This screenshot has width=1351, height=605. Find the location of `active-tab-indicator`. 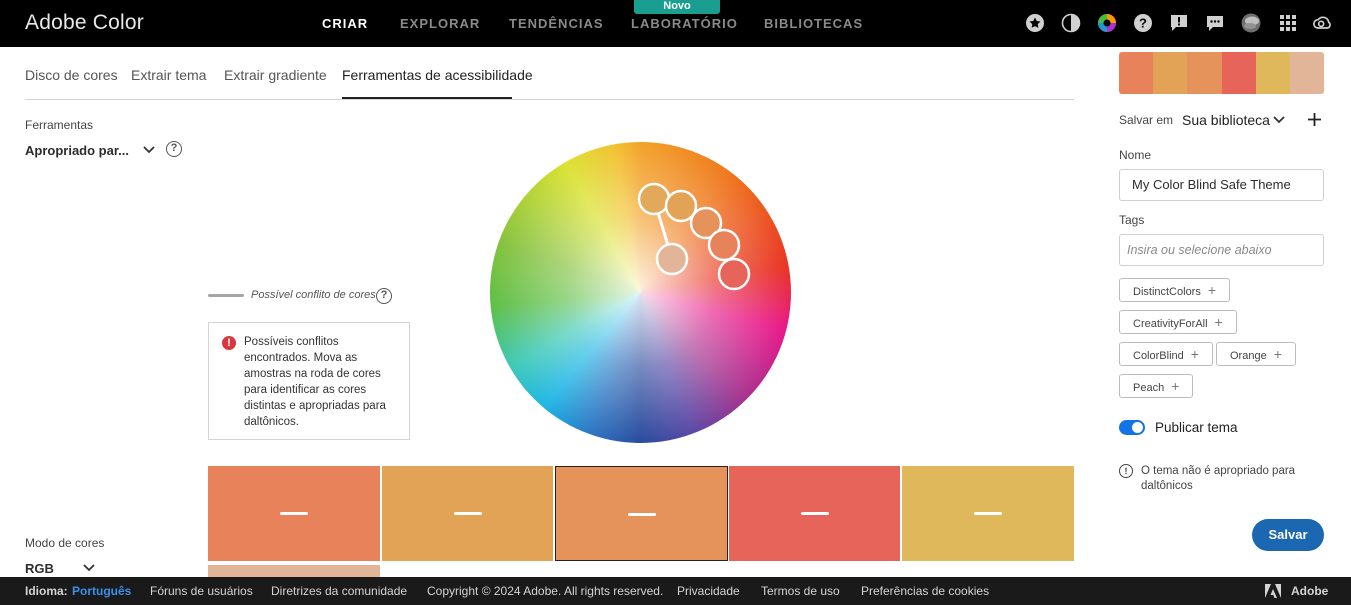

active-tab-indicator is located at coordinates (427, 98).